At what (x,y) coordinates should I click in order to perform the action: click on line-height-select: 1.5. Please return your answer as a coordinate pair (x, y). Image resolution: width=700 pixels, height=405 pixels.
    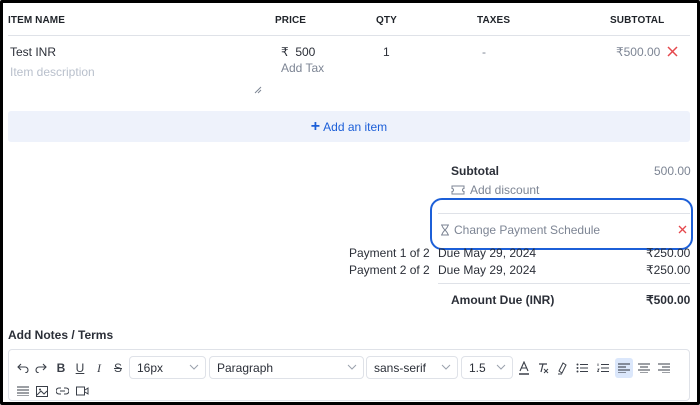
    Looking at the image, I should click on (487, 367).